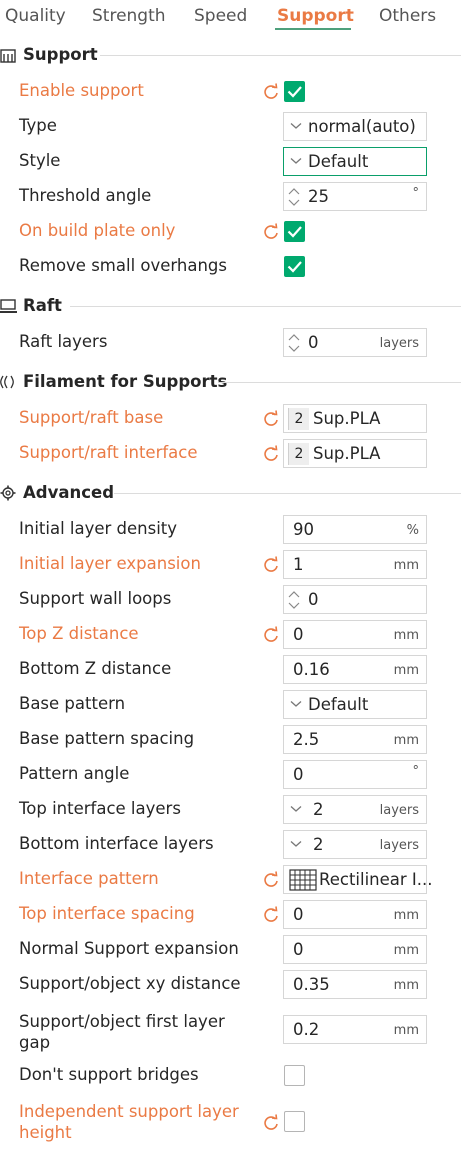  I want to click on tab-support: Support, so click(315, 16).